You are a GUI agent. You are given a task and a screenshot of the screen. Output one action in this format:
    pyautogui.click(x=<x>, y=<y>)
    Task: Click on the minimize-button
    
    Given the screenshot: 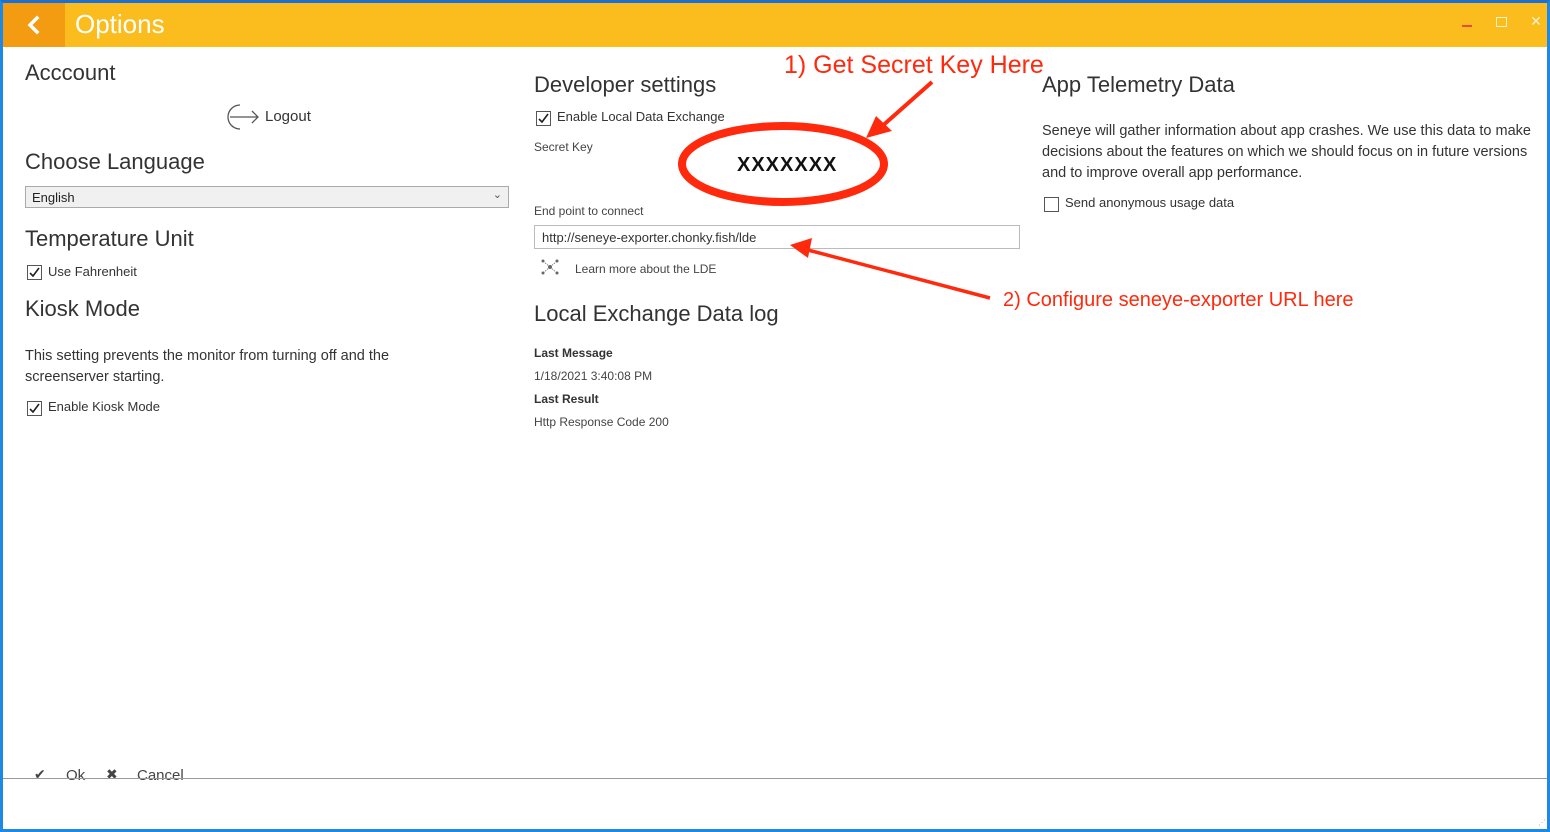 What is the action you would take?
    pyautogui.click(x=1468, y=22)
    